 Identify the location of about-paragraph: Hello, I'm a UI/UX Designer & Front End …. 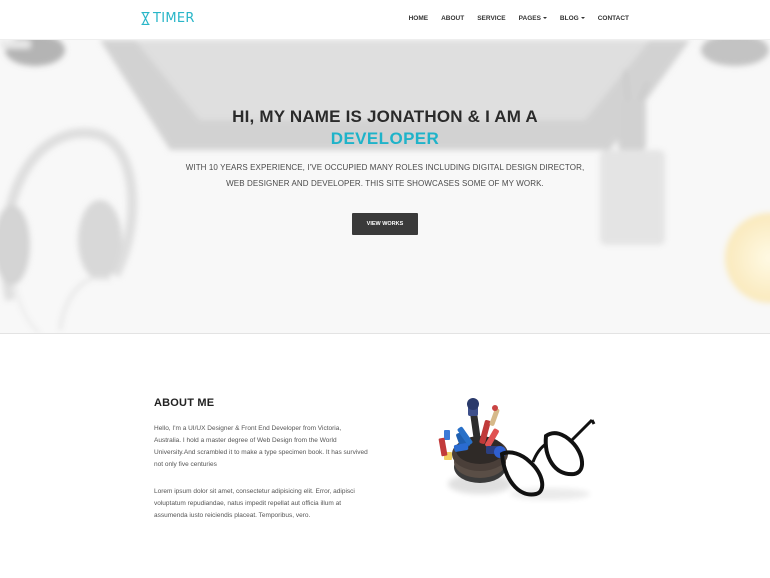
(261, 446).